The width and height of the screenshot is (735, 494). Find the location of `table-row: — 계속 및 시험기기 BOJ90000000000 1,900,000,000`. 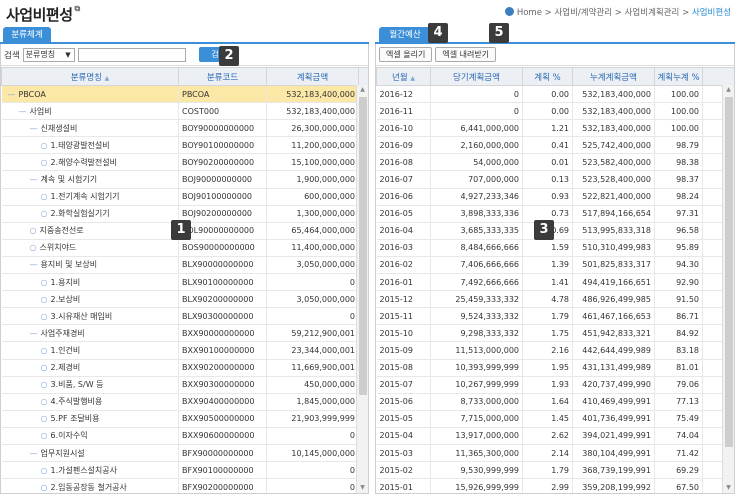

table-row: — 계속 및 시험기기 BOJ90000000000 1,900,000,000 is located at coordinates (184, 179).